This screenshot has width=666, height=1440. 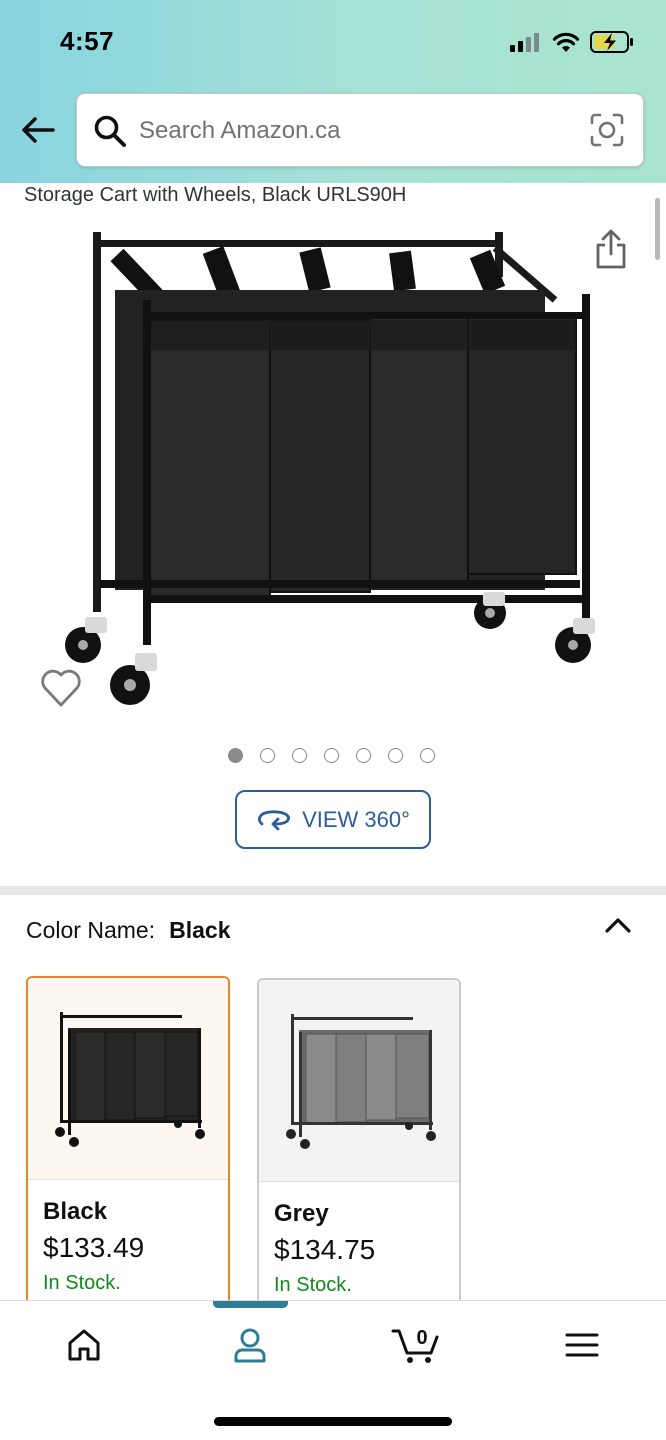 I want to click on wishlist-button, so click(x=61, y=690).